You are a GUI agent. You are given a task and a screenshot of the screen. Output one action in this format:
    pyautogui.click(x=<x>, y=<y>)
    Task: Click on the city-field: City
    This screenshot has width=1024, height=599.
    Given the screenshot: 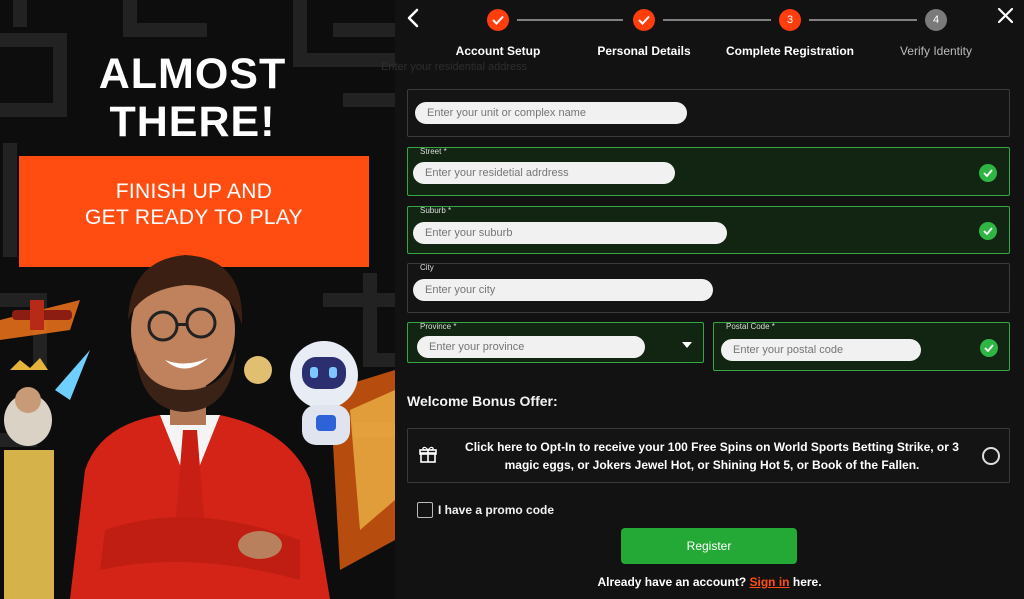 What is the action you would take?
    pyautogui.click(x=708, y=288)
    